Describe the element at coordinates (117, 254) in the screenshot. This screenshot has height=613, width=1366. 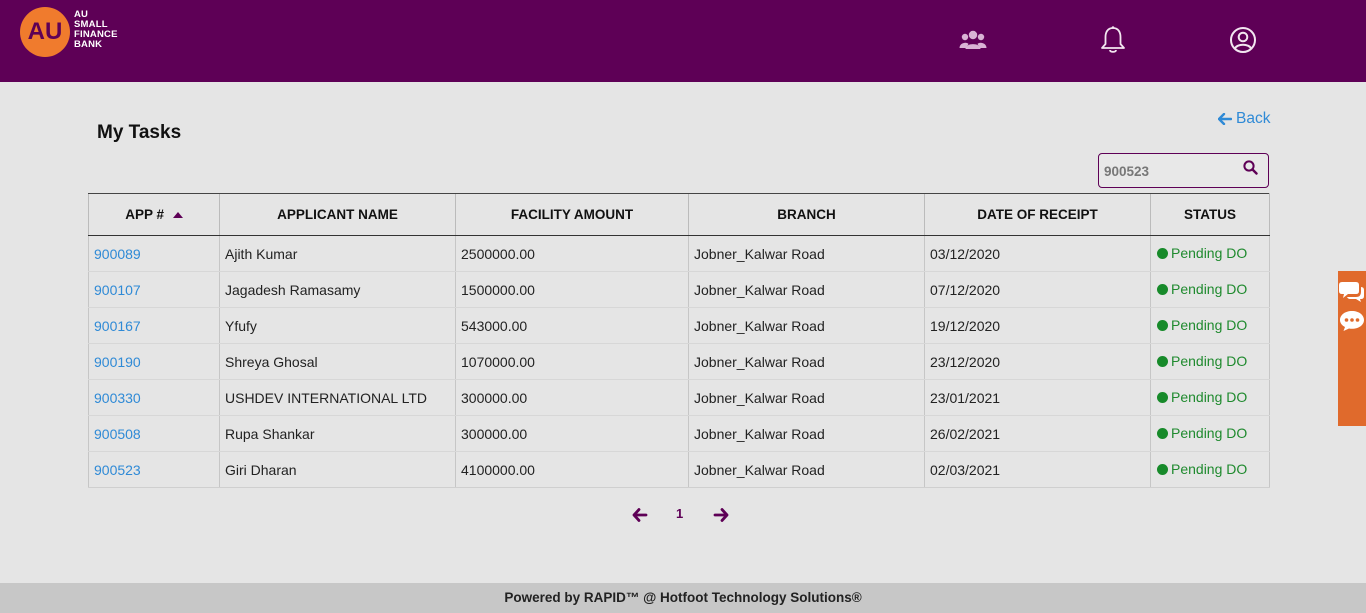
I see `app-number-link: 900089` at that location.